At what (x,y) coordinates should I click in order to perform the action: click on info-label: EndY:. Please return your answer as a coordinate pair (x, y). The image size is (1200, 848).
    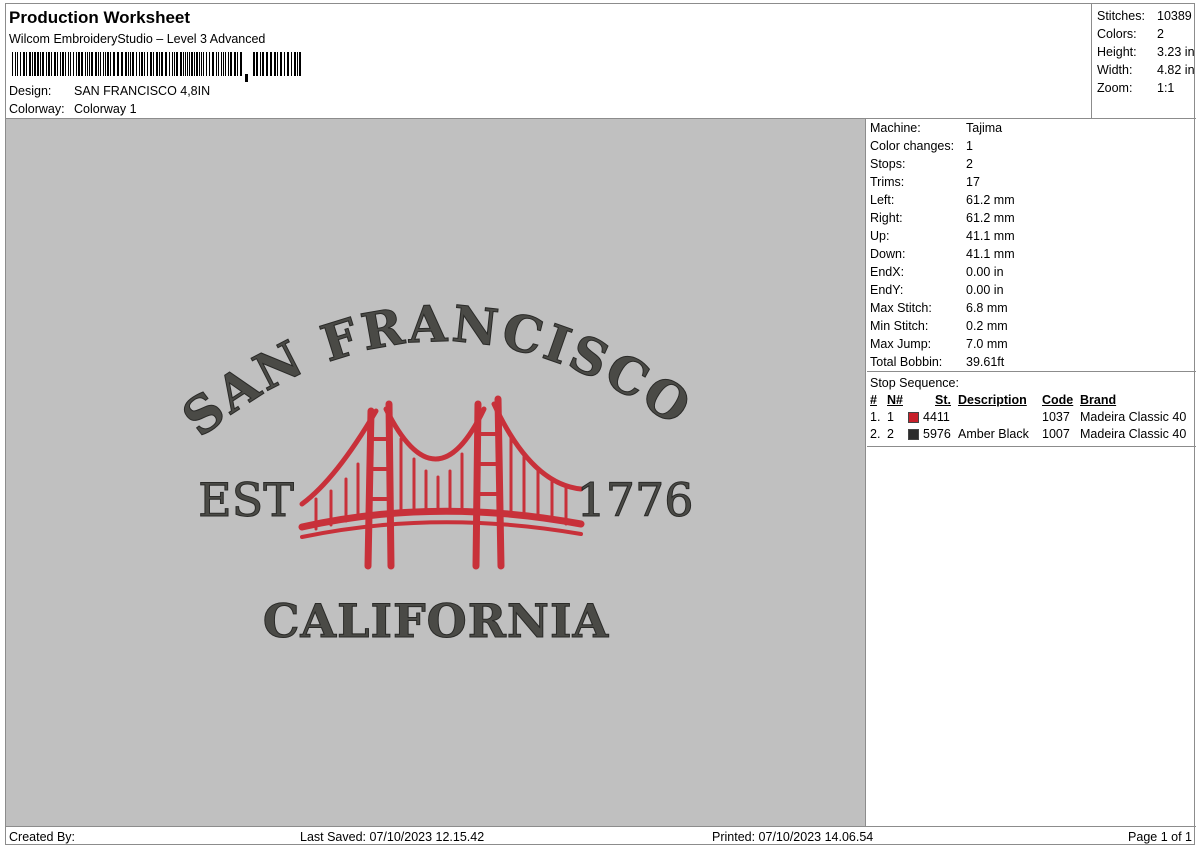
    Looking at the image, I should click on (887, 290).